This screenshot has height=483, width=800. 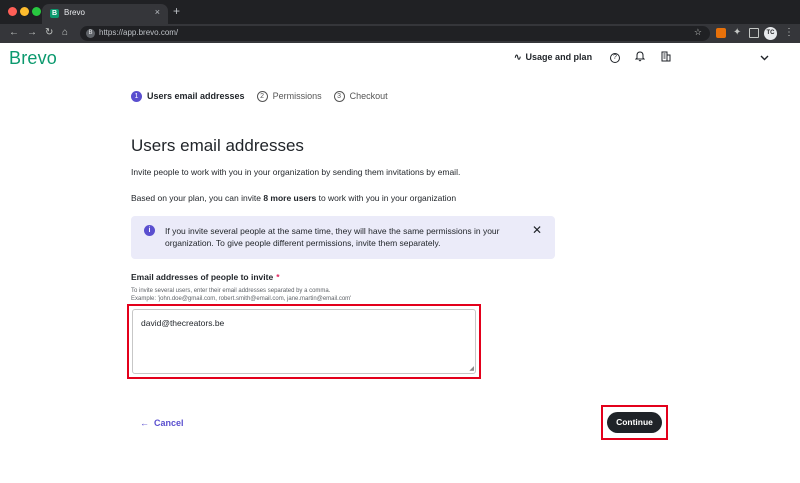 I want to click on step-label: Checkout, so click(x=368, y=96).